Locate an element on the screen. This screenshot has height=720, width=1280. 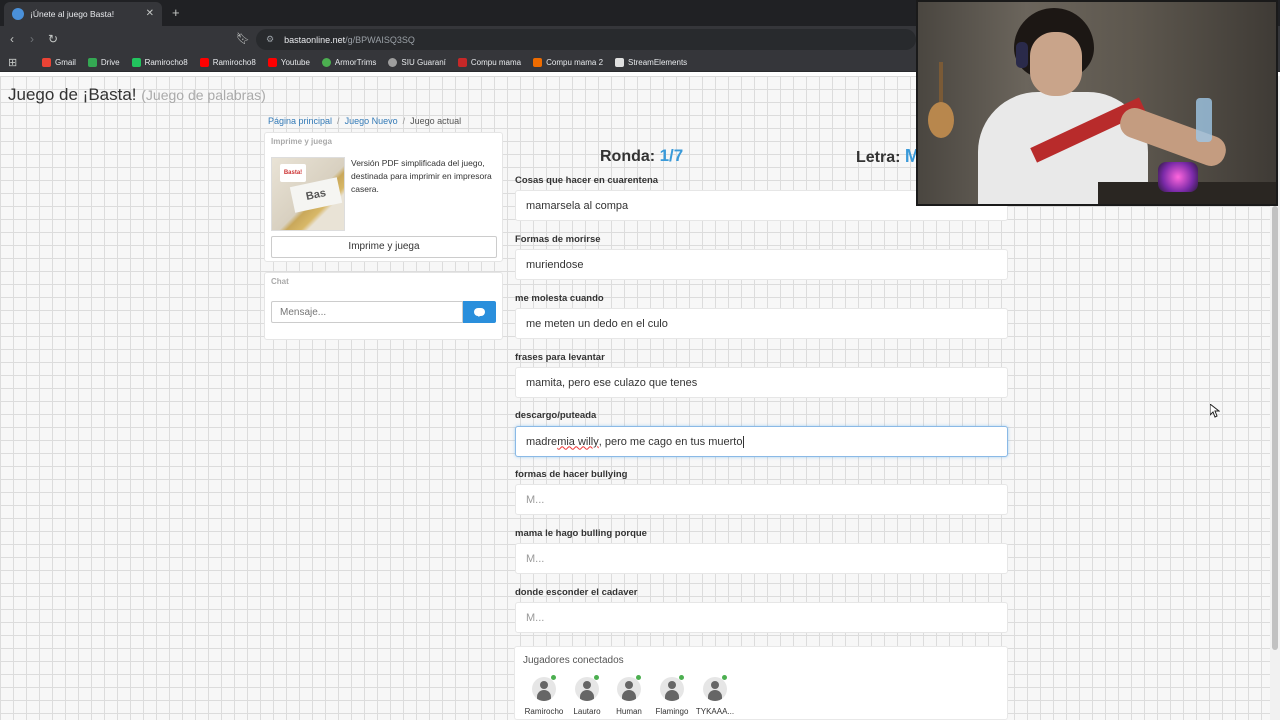
streamer-face is located at coordinates (1056, 64).